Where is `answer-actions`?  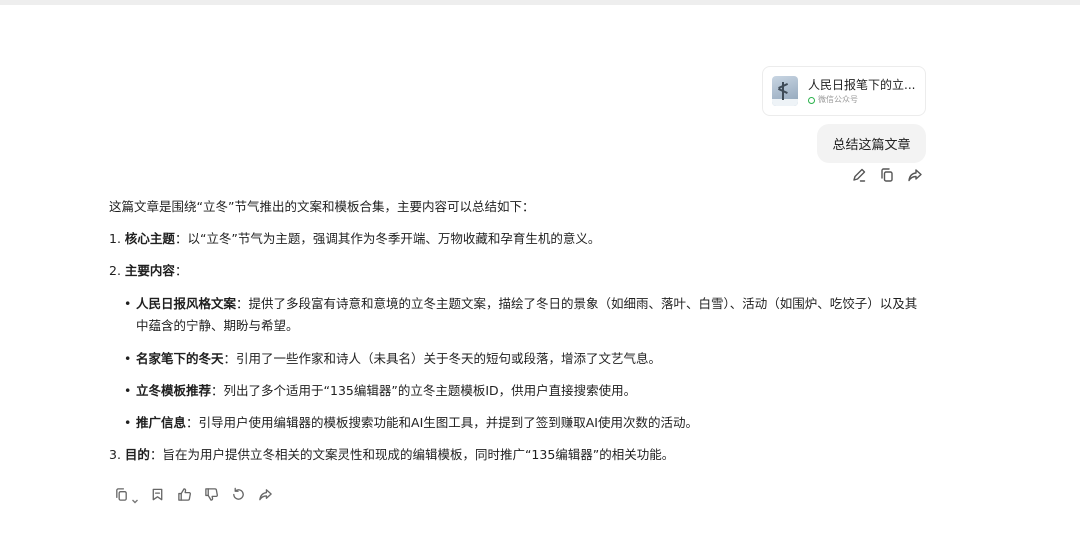
answer-actions is located at coordinates (193, 494).